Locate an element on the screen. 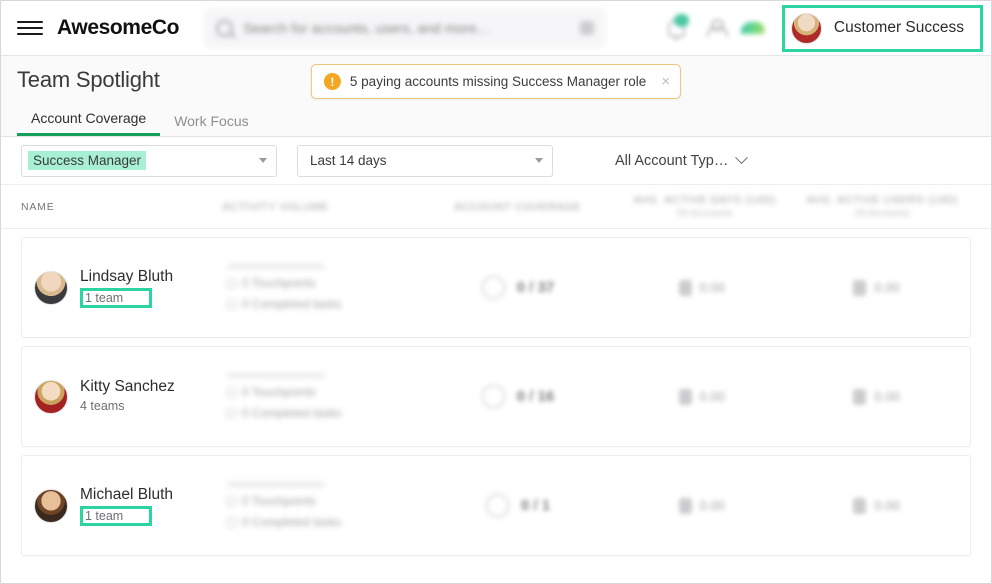  row-person-name: Kitty Sanchez is located at coordinates (127, 386).